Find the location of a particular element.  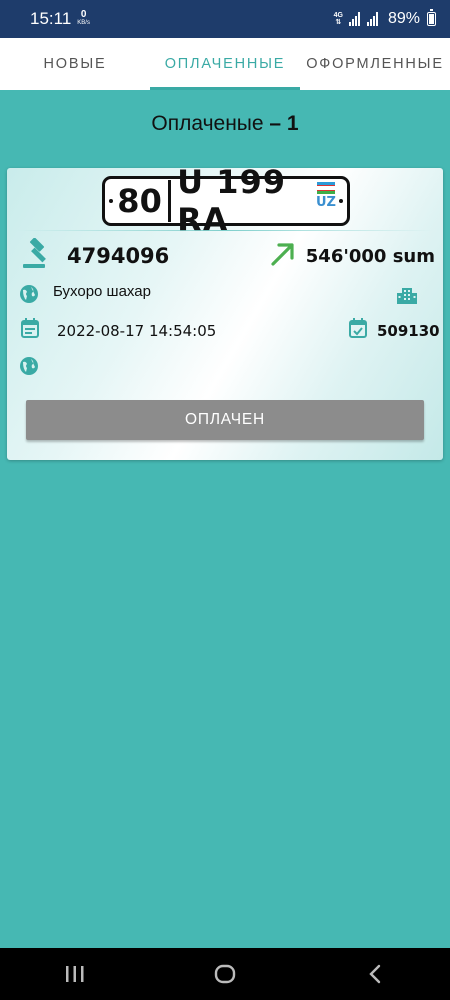

recent-apps-icon is located at coordinates (75, 974).